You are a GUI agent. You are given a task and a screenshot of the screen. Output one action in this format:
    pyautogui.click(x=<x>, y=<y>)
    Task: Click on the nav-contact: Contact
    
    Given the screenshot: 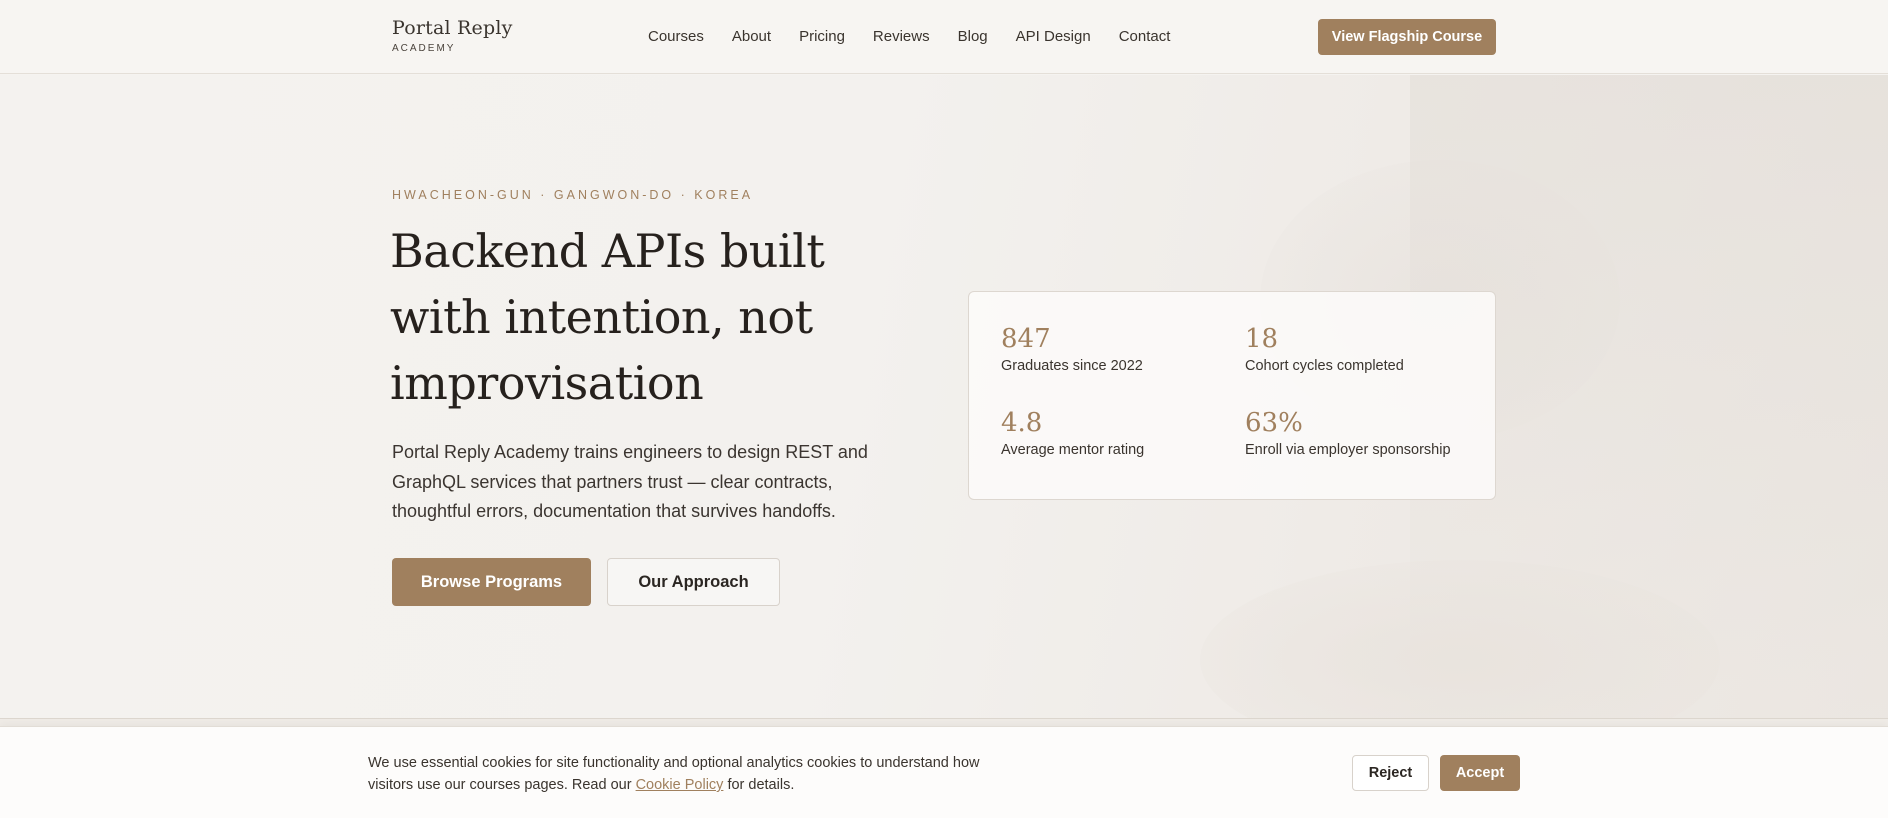 What is the action you would take?
    pyautogui.click(x=1145, y=36)
    